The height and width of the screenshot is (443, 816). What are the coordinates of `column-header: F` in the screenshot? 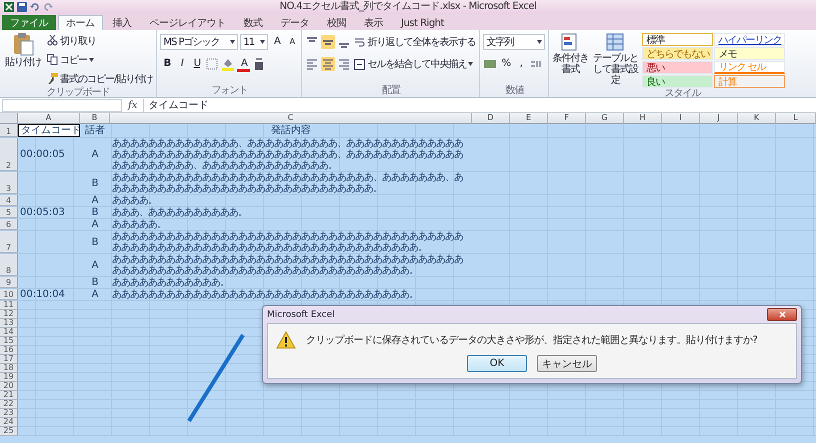 It's located at (567, 118).